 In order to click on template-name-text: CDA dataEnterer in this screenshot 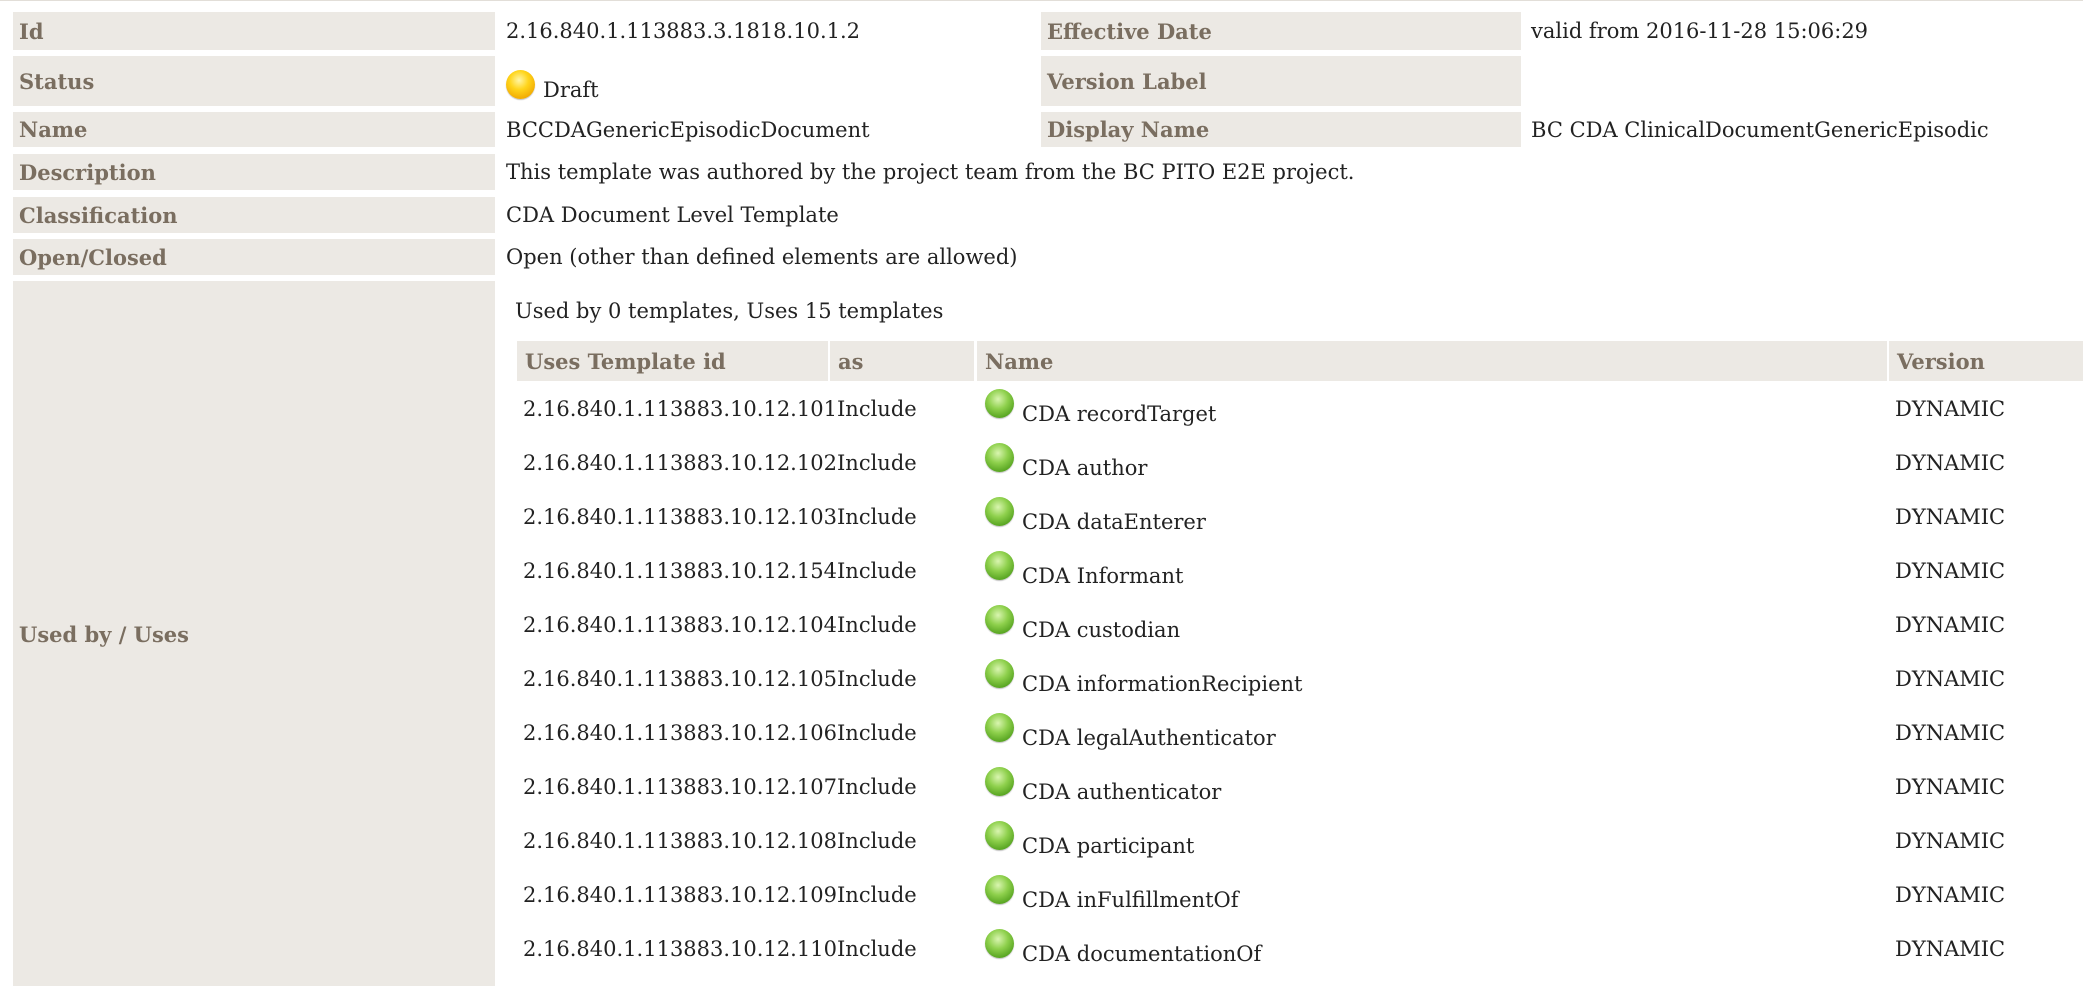, I will do `click(1114, 522)`.